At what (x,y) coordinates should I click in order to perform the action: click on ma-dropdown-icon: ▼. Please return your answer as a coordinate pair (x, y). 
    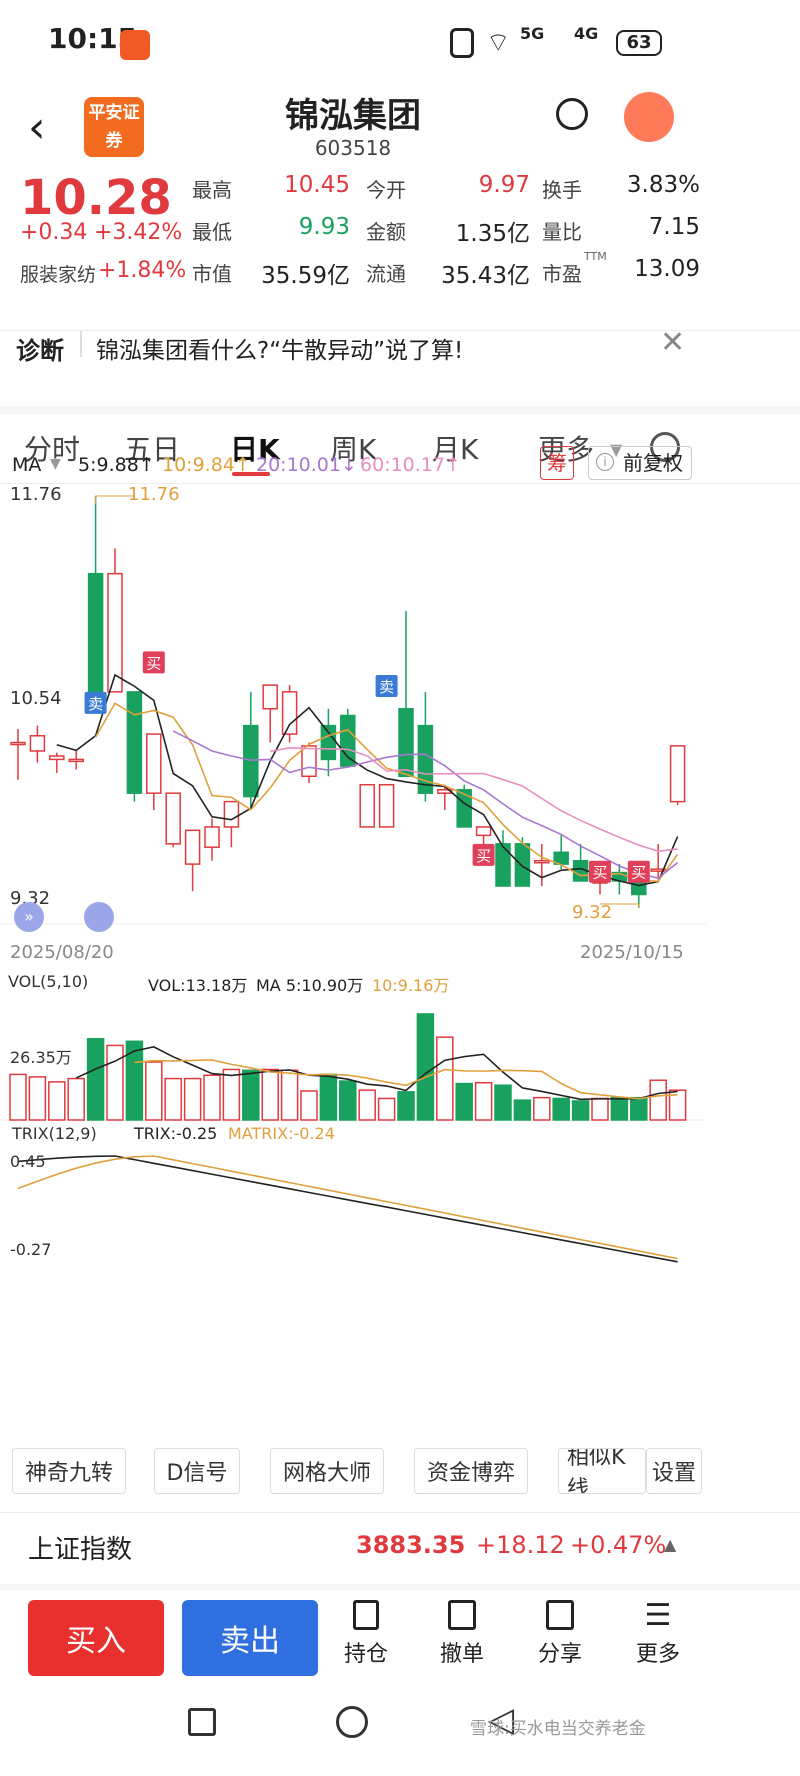
    Looking at the image, I should click on (55, 464).